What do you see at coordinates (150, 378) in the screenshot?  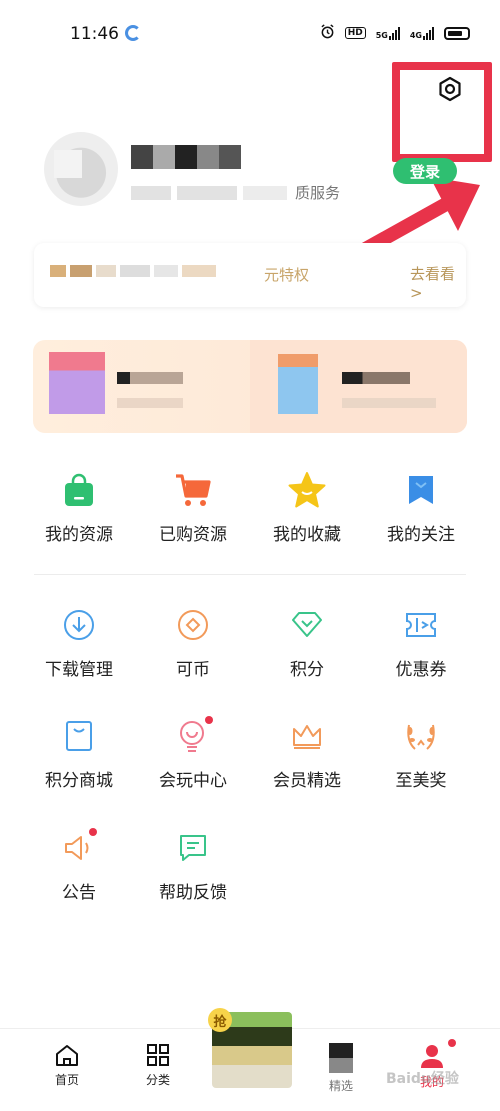 I see `promo-left-title-blurred` at bounding box center [150, 378].